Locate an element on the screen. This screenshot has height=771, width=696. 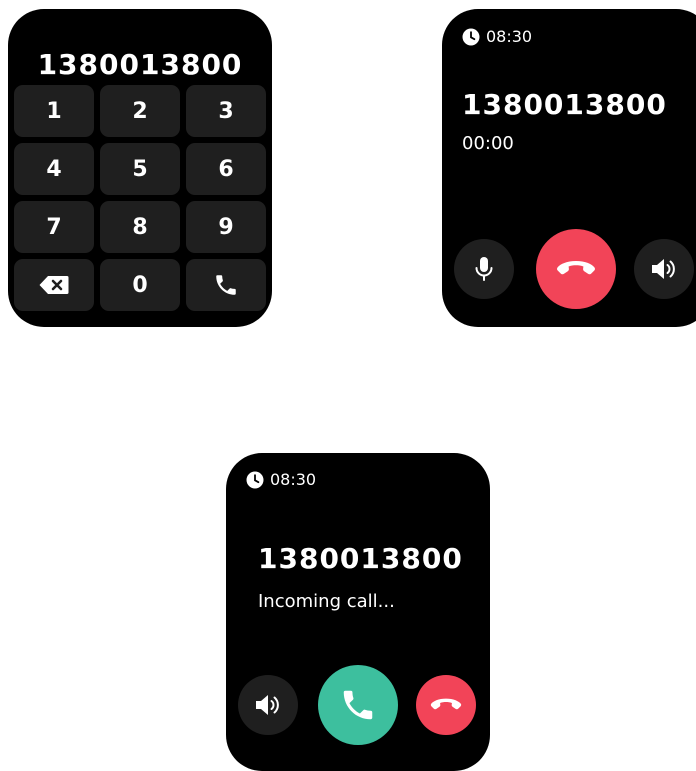
call-button is located at coordinates (226, 285).